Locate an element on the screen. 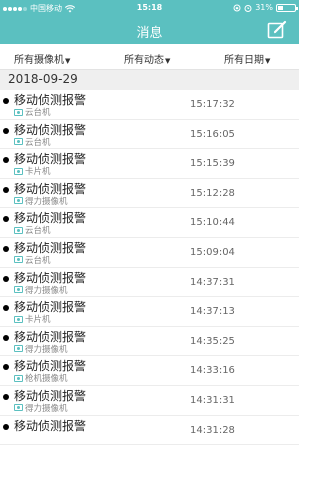 Image resolution: width=320 pixels, height=478 pixels. message-row: 移动侦测报警 得力摄像机 15:12:28 is located at coordinates (149, 194).